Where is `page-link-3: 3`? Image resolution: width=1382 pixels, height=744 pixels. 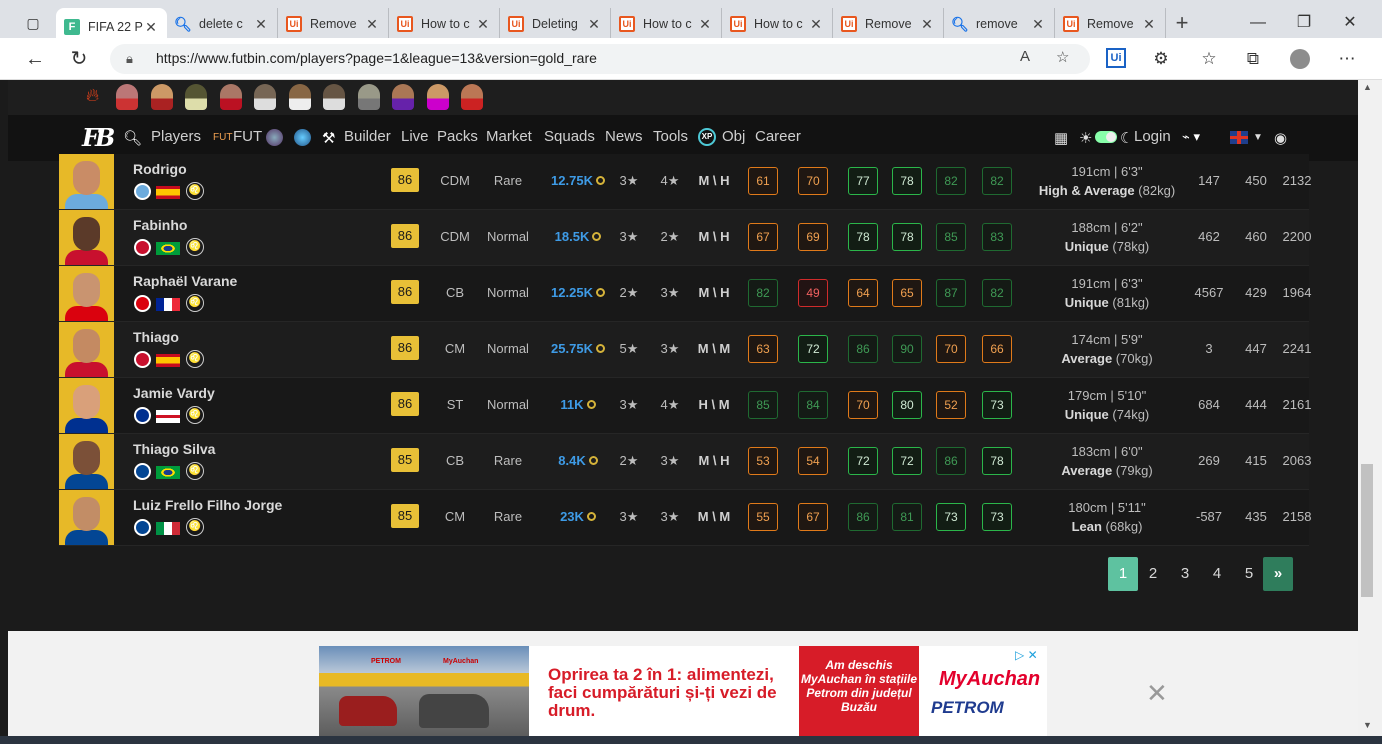 page-link-3: 3 is located at coordinates (1185, 574).